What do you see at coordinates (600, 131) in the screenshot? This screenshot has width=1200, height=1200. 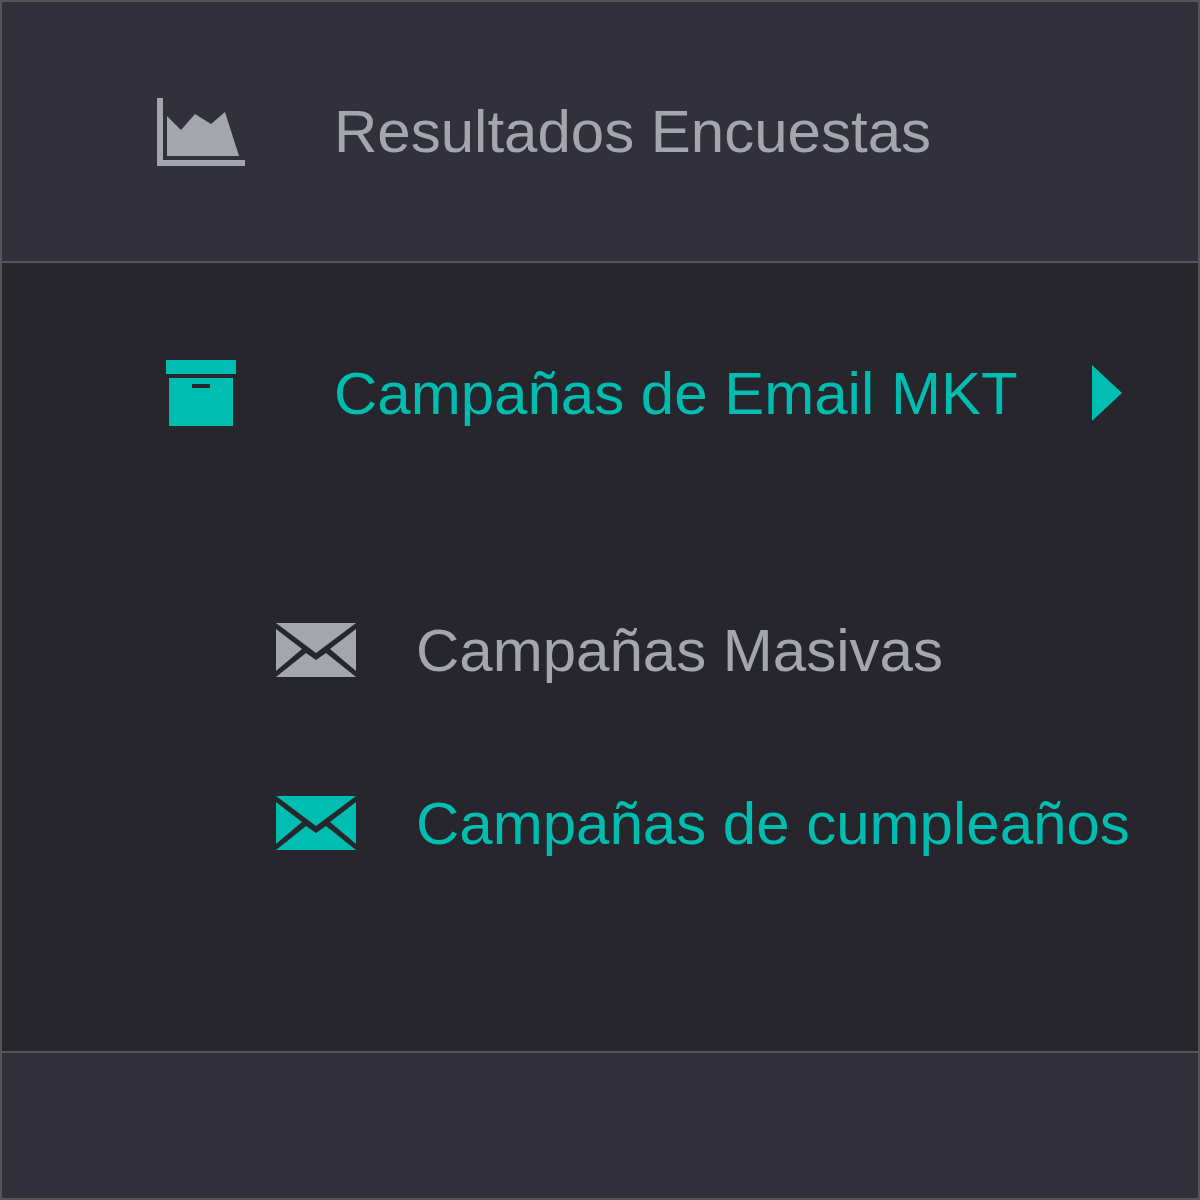 I see `menu-item: Resultados Encuestas` at bounding box center [600, 131].